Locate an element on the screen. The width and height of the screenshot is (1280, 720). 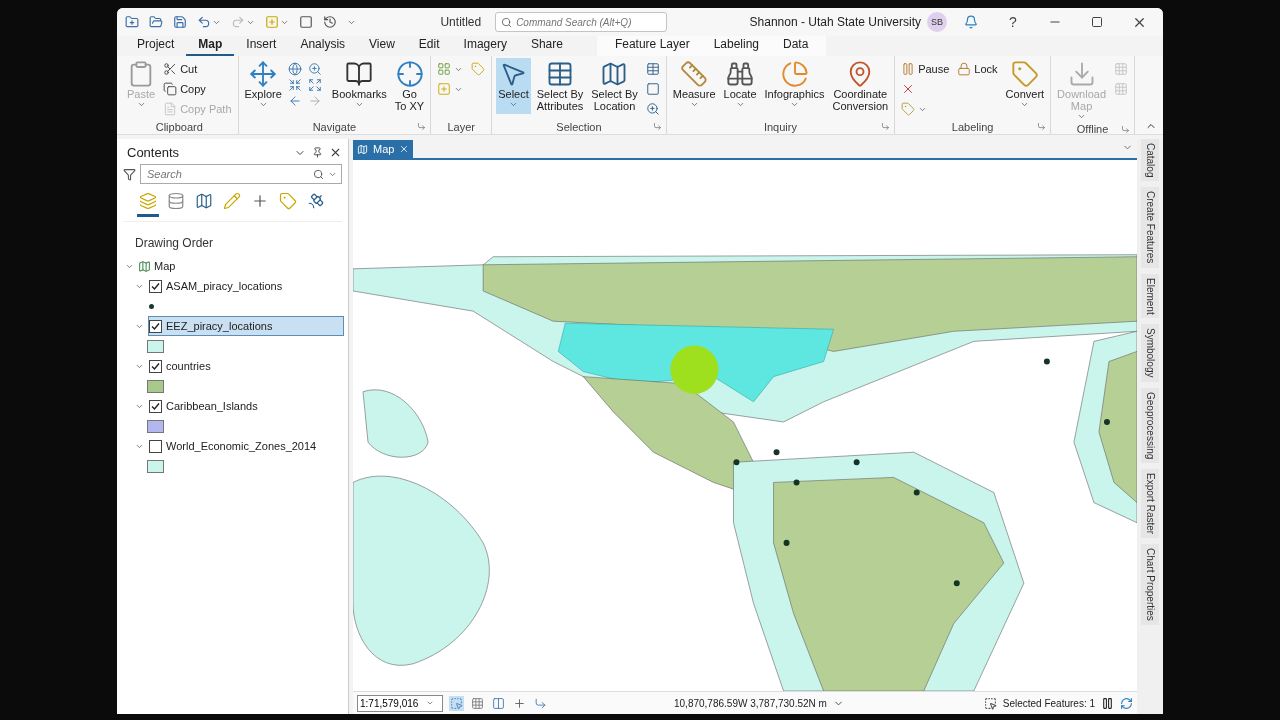
ribbon-button: Lock is located at coordinates (977, 69).